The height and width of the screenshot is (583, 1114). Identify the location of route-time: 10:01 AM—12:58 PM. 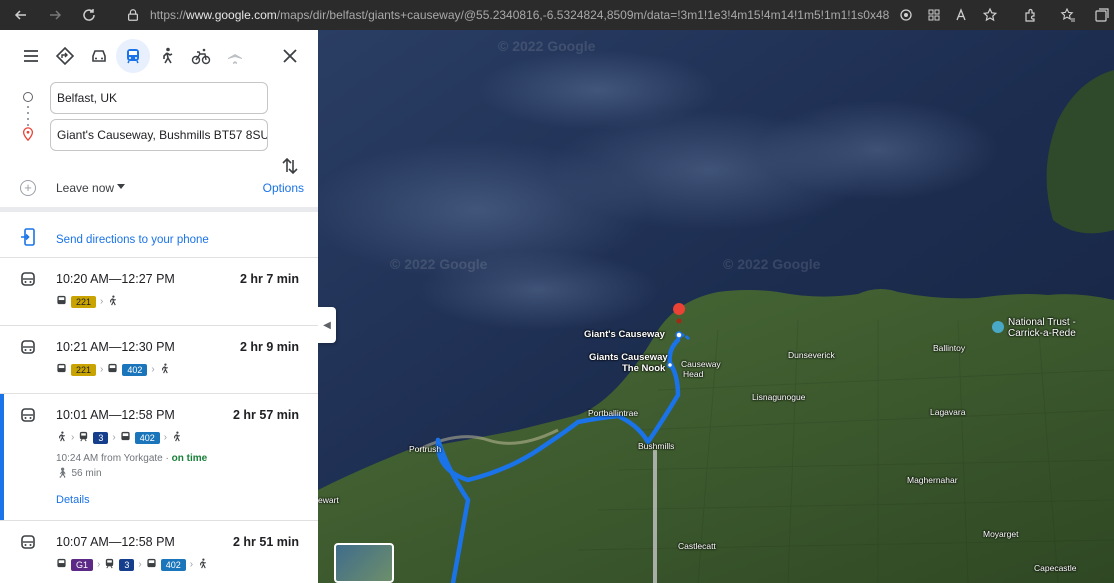
(115, 415).